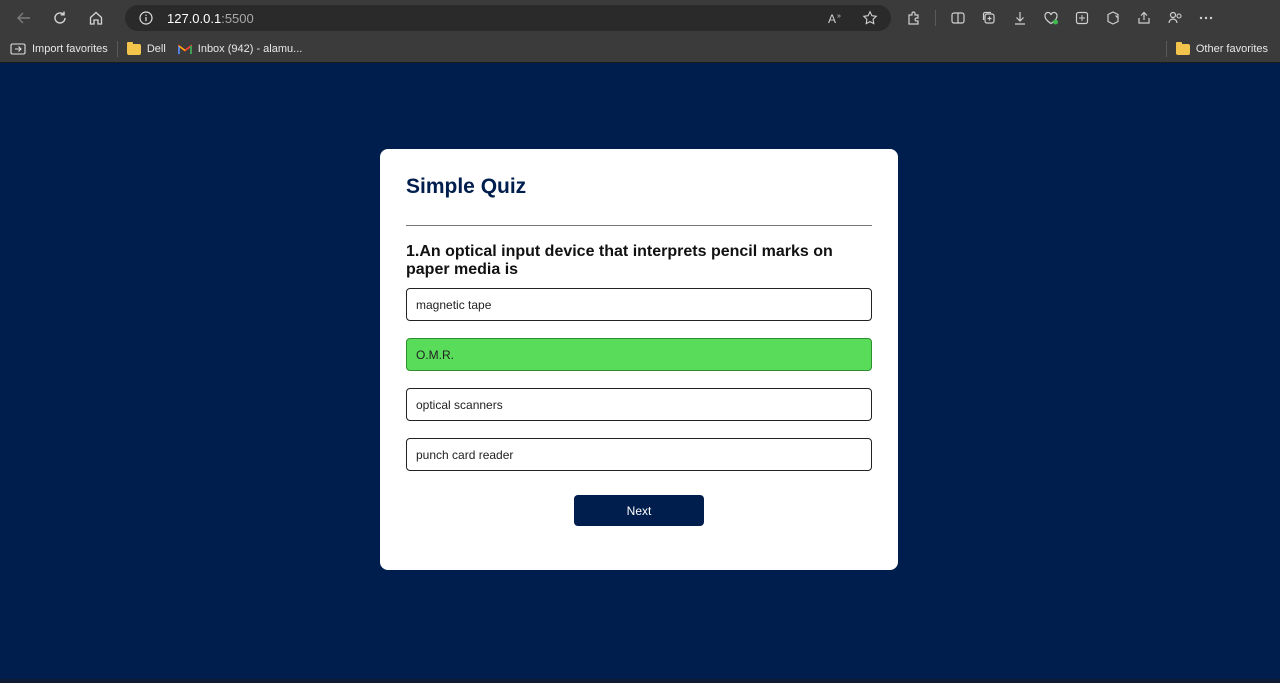 This screenshot has height=683, width=1280. I want to click on fav-label: Dell, so click(156, 49).